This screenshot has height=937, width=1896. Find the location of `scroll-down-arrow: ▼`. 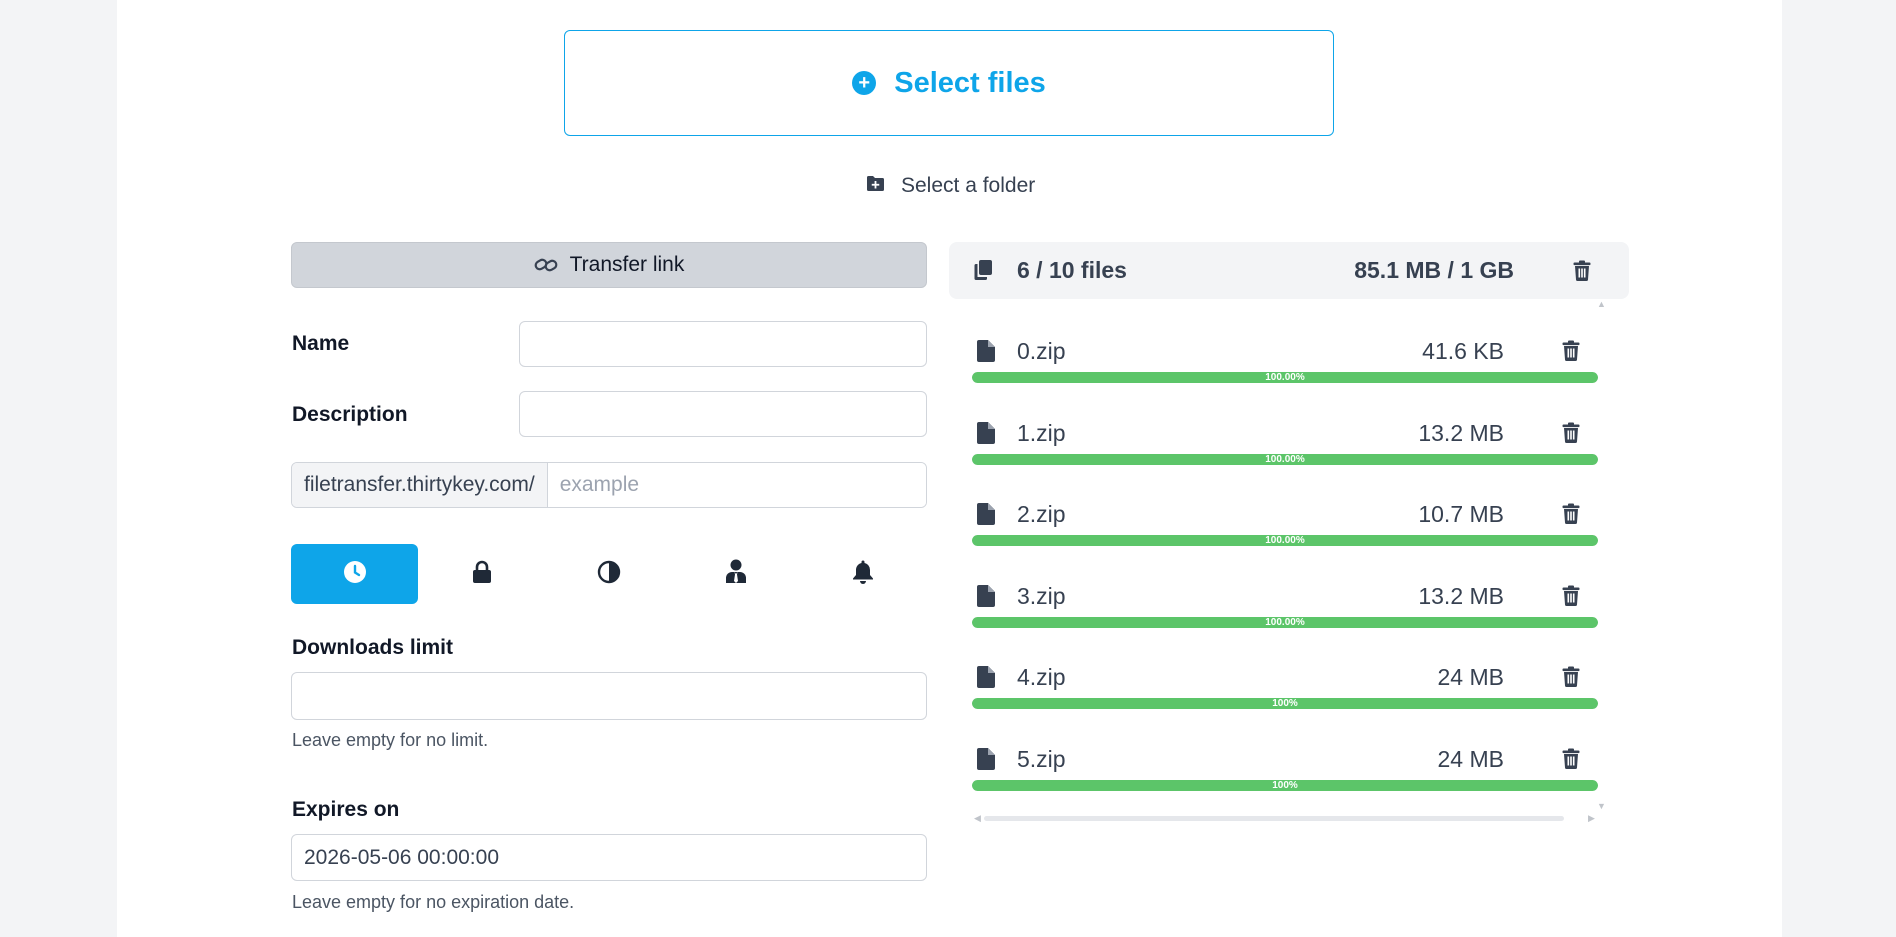

scroll-down-arrow: ▼ is located at coordinates (1601, 806).